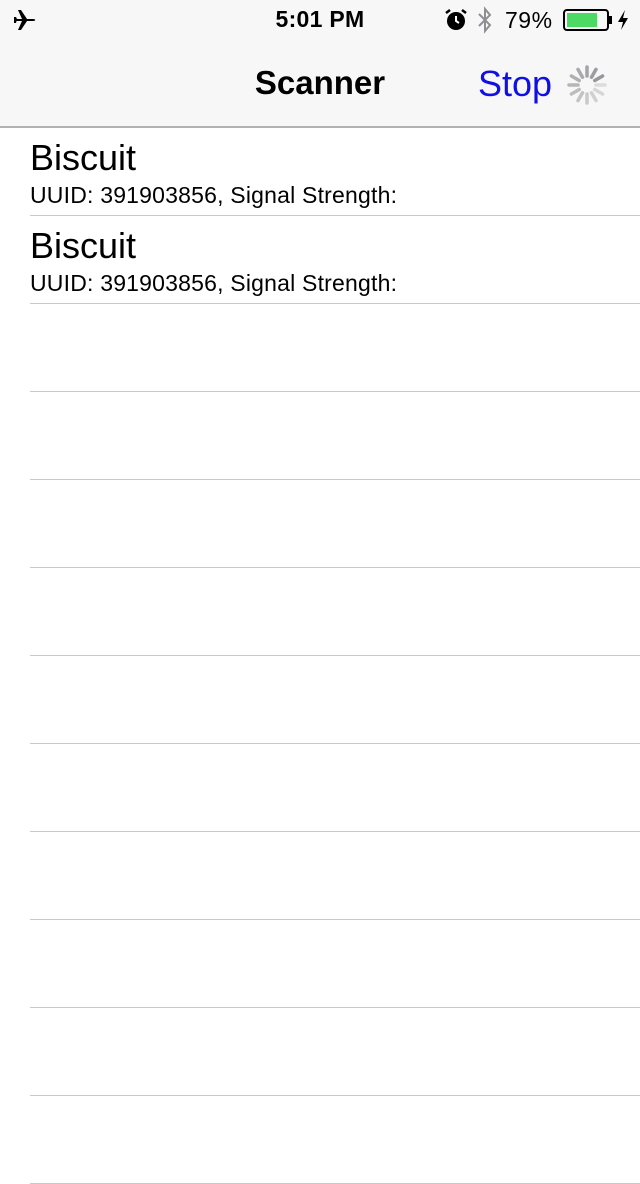  What do you see at coordinates (623, 20) in the screenshot?
I see `charging-icon` at bounding box center [623, 20].